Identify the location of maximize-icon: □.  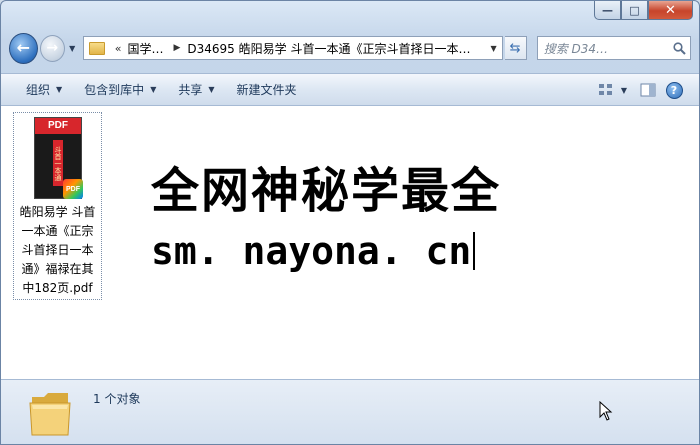
(634, 10).